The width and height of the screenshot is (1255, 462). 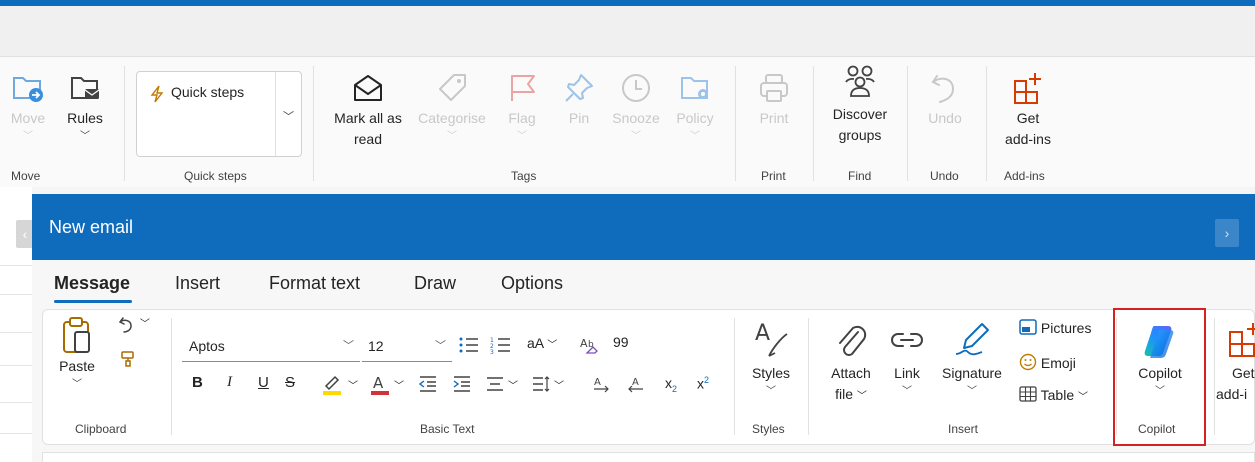 I want to click on clear-formatting-icon: A b, so click(x=590, y=345).